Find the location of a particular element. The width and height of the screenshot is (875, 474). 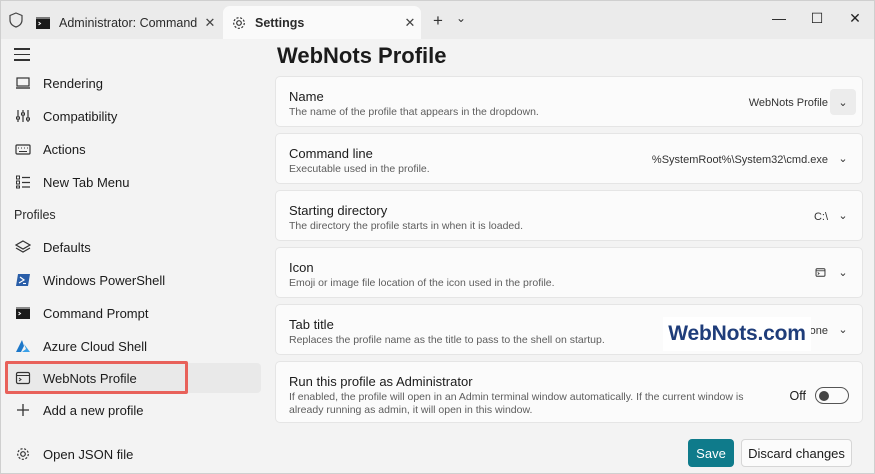

sidebar-item-command-prompt: Command Prompt is located at coordinates (134, 313).